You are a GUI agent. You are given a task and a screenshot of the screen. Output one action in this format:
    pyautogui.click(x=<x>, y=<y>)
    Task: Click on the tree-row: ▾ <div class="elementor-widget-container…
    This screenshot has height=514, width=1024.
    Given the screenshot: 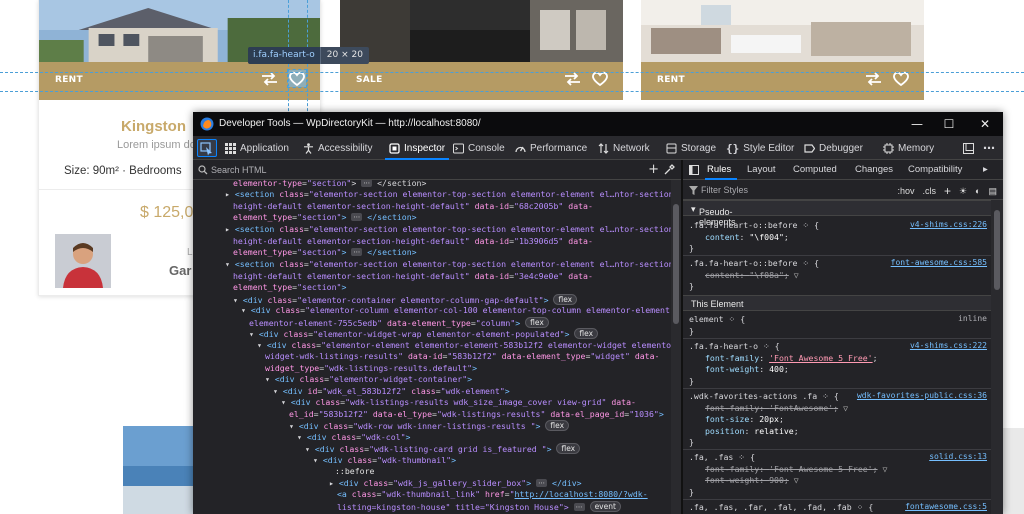 What is the action you would take?
    pyautogui.click(x=368, y=380)
    